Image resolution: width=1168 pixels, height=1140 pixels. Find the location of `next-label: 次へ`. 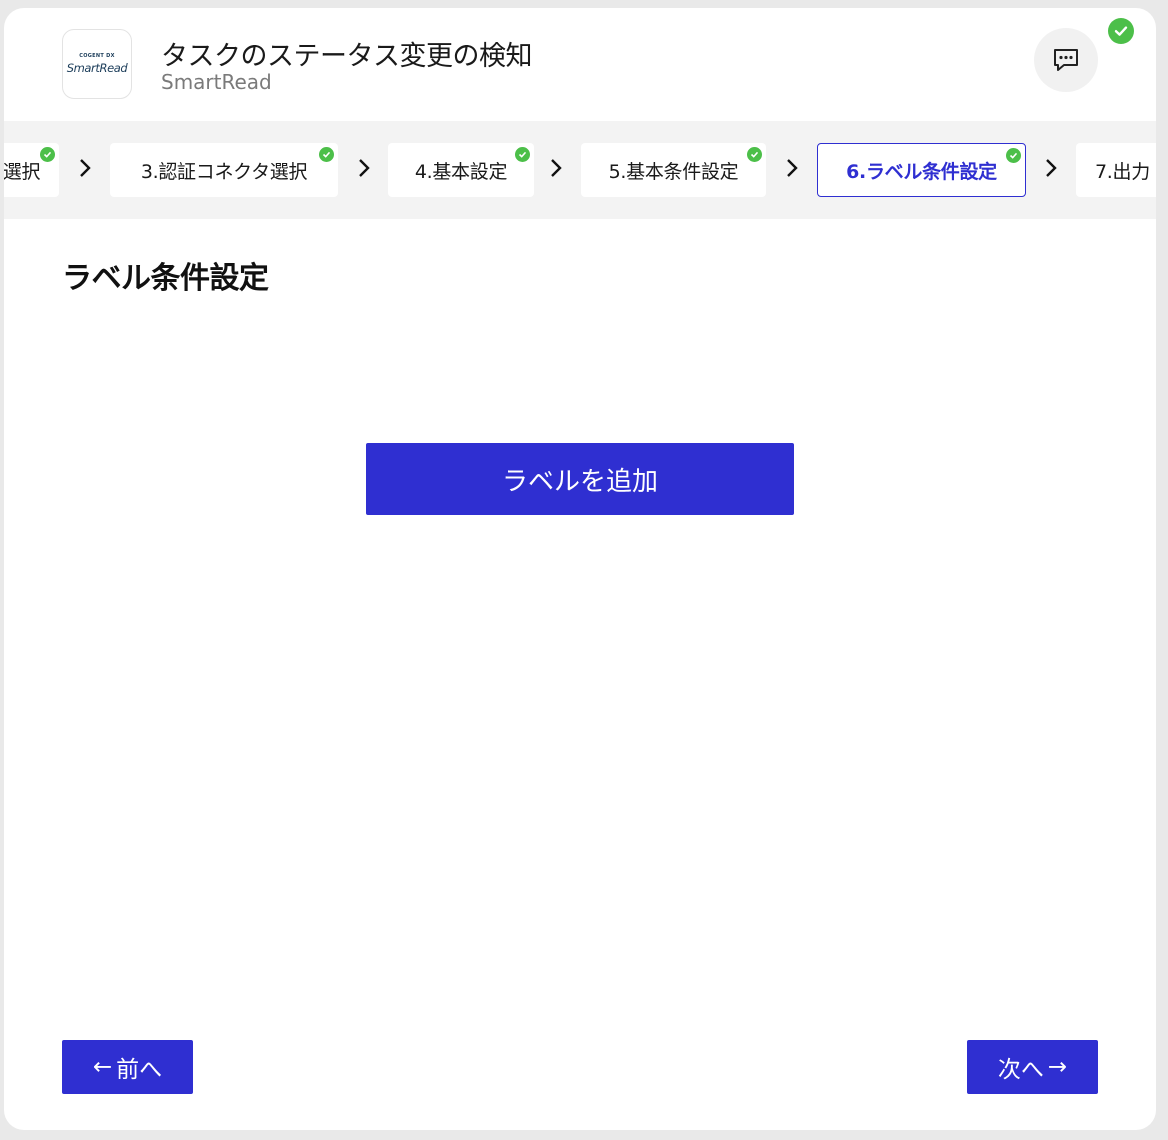

next-label: 次へ is located at coordinates (1020, 1070).